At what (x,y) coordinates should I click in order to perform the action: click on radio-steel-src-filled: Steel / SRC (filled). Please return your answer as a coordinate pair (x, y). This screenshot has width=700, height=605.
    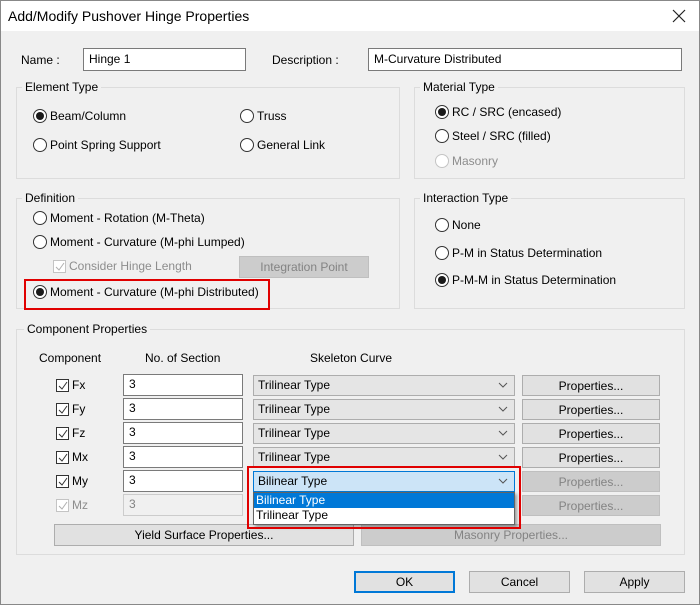
    Looking at the image, I should click on (493, 136).